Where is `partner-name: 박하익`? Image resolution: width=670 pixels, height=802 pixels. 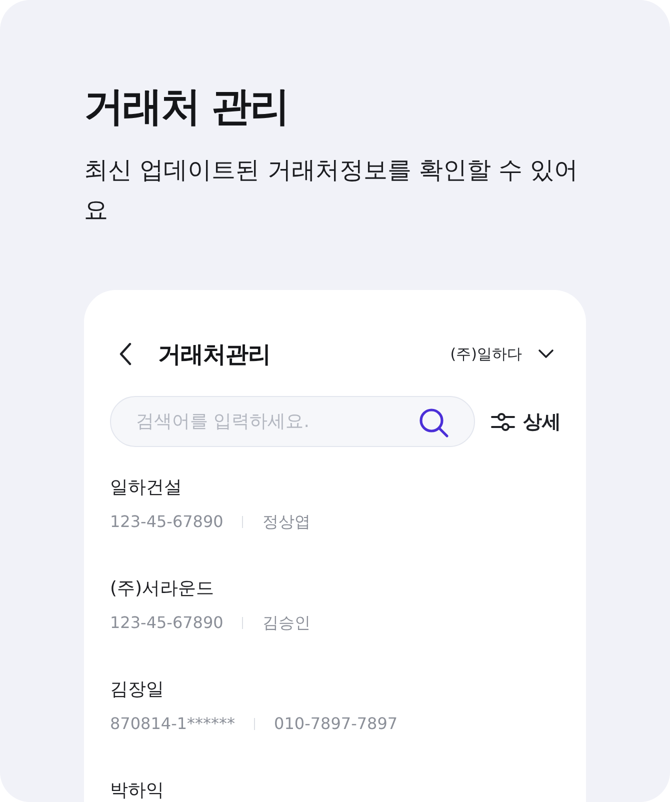 partner-name: 박하익 is located at coordinates (137, 790).